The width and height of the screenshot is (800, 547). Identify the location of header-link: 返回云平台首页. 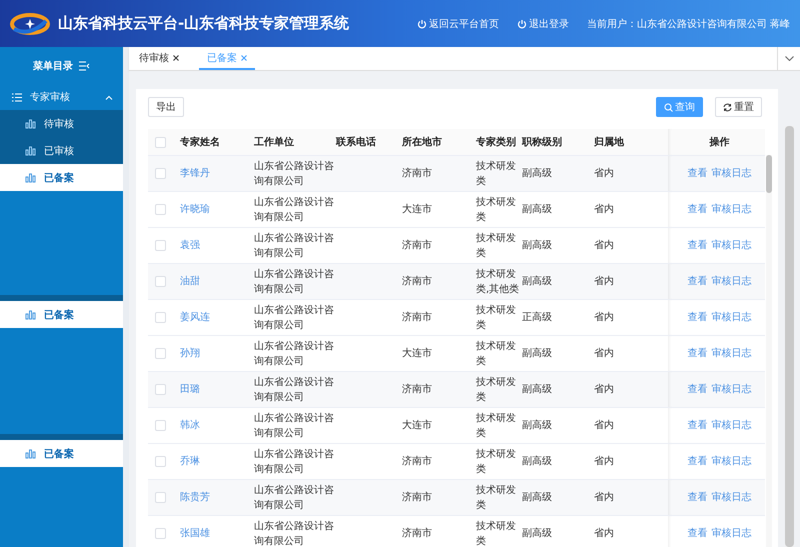
(457, 23).